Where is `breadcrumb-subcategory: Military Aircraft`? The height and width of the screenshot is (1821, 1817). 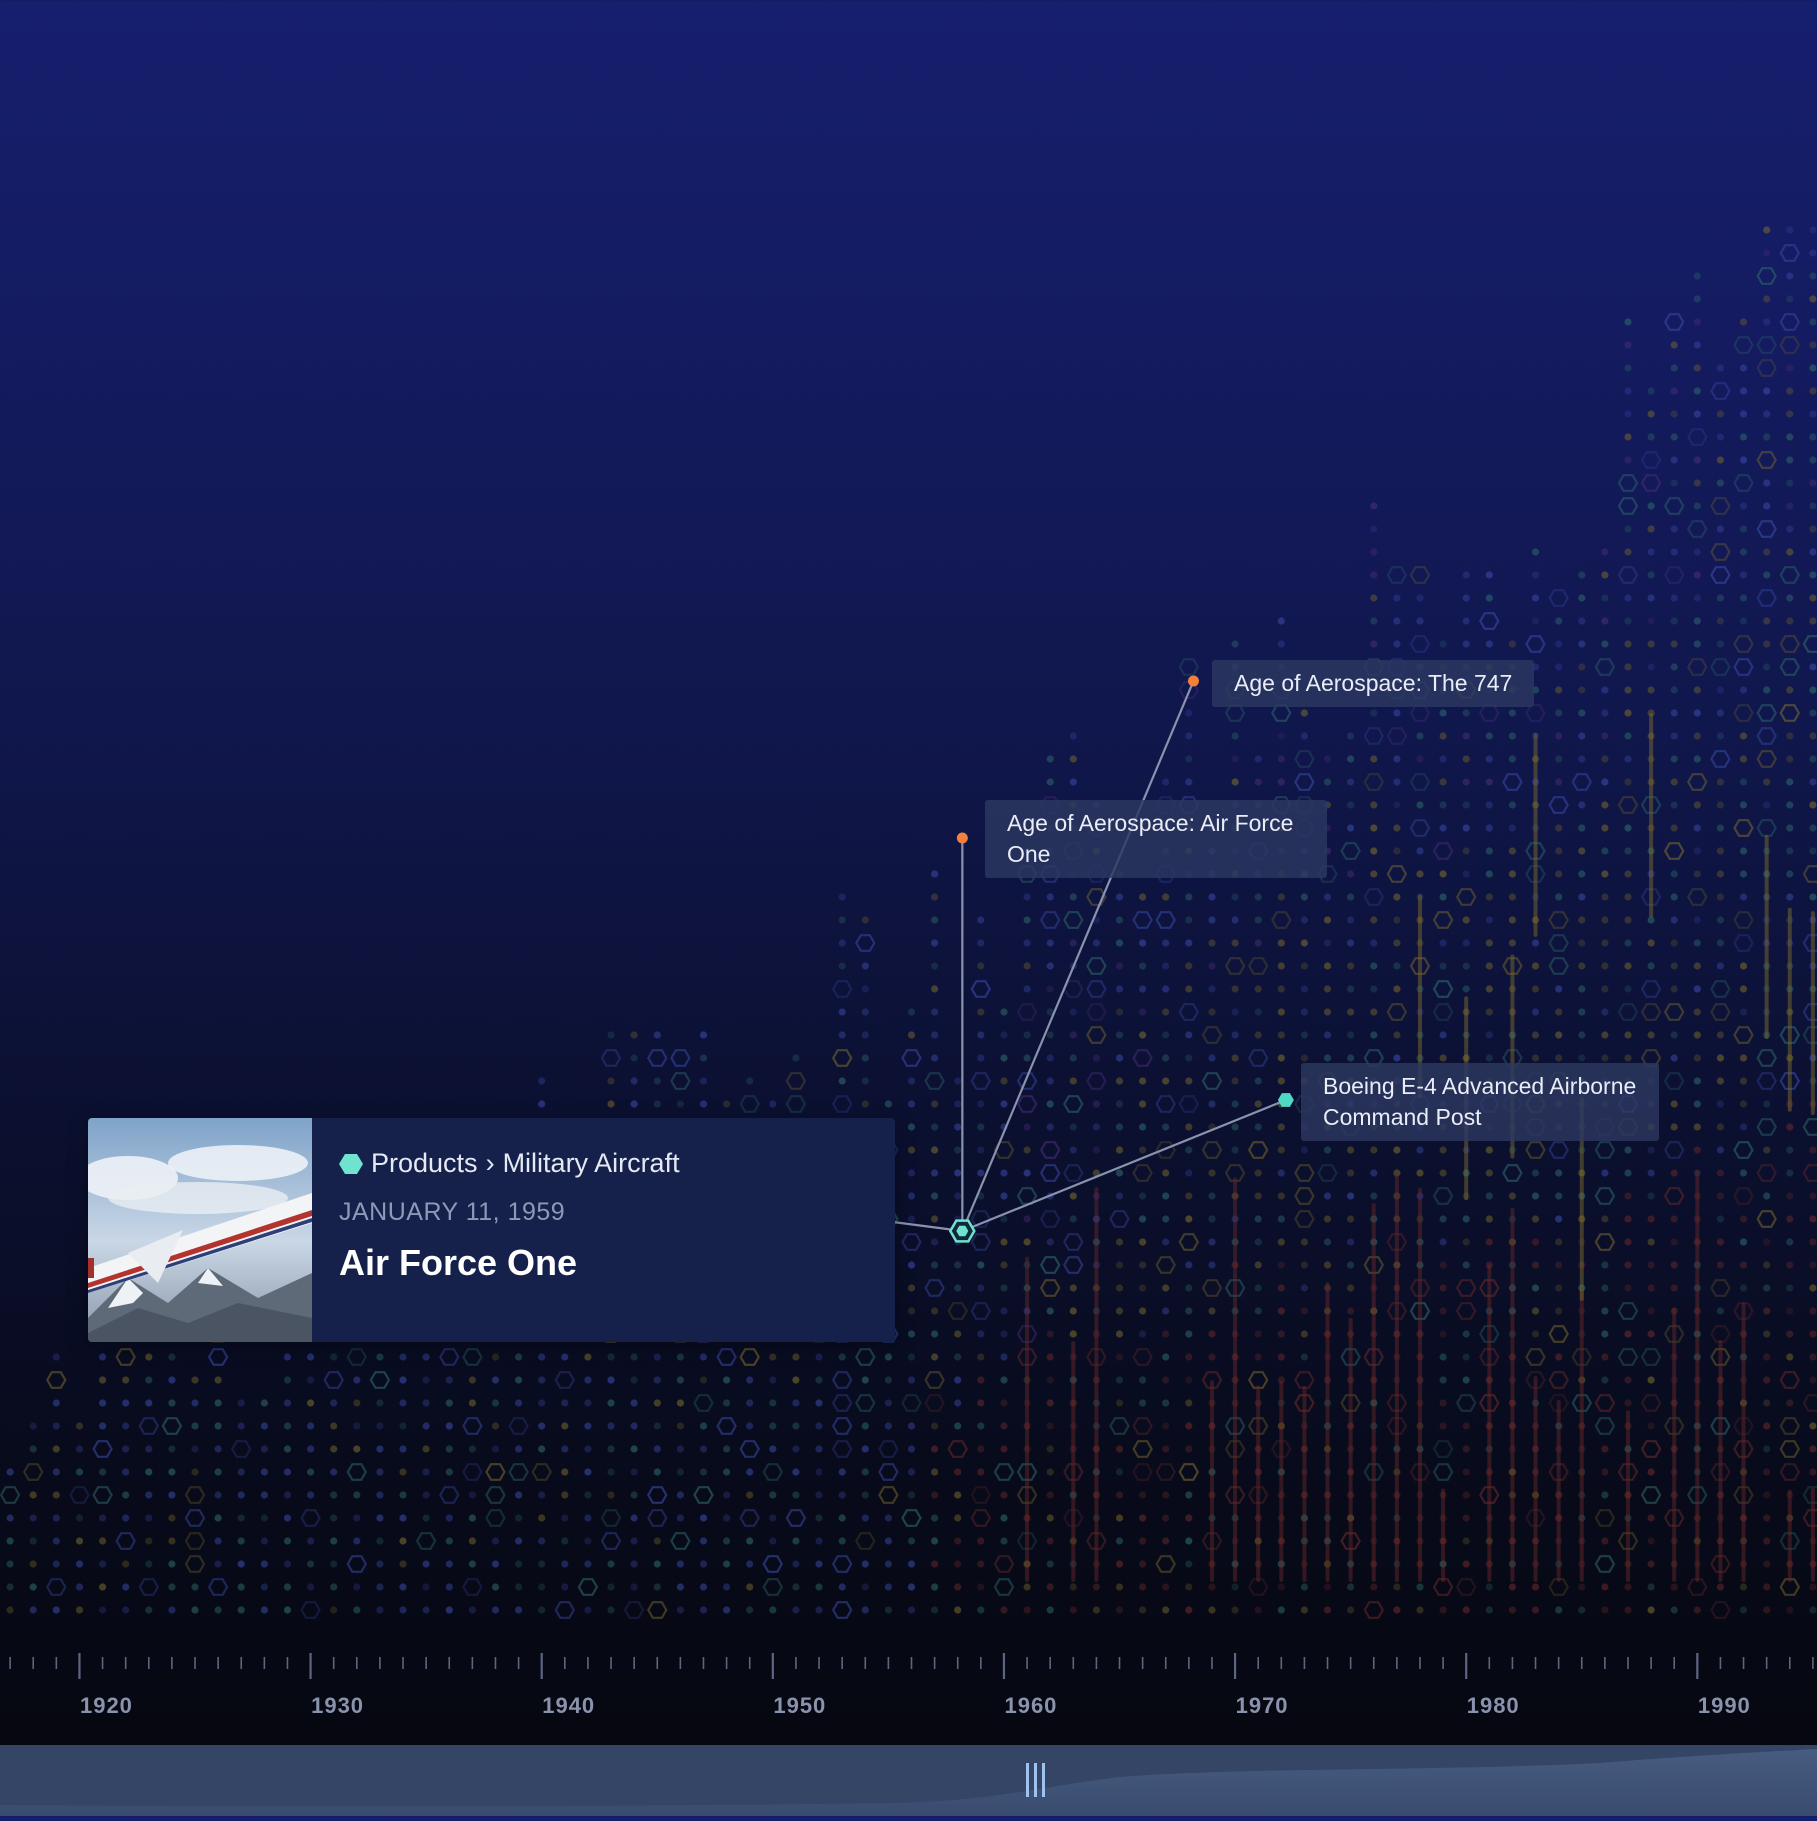
breadcrumb-subcategory: Military Aircraft is located at coordinates (591, 1163).